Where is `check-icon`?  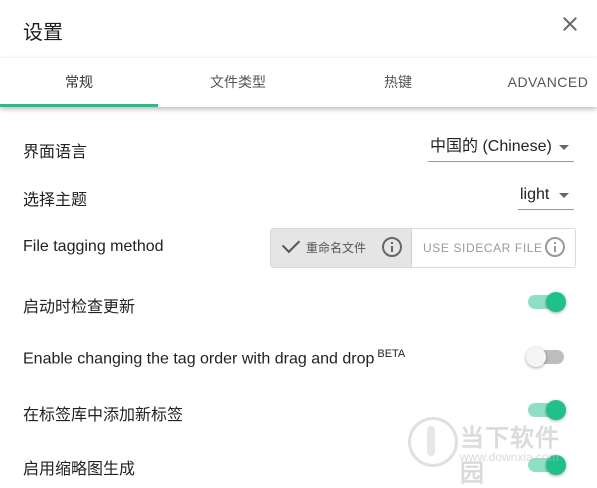 check-icon is located at coordinates (291, 244).